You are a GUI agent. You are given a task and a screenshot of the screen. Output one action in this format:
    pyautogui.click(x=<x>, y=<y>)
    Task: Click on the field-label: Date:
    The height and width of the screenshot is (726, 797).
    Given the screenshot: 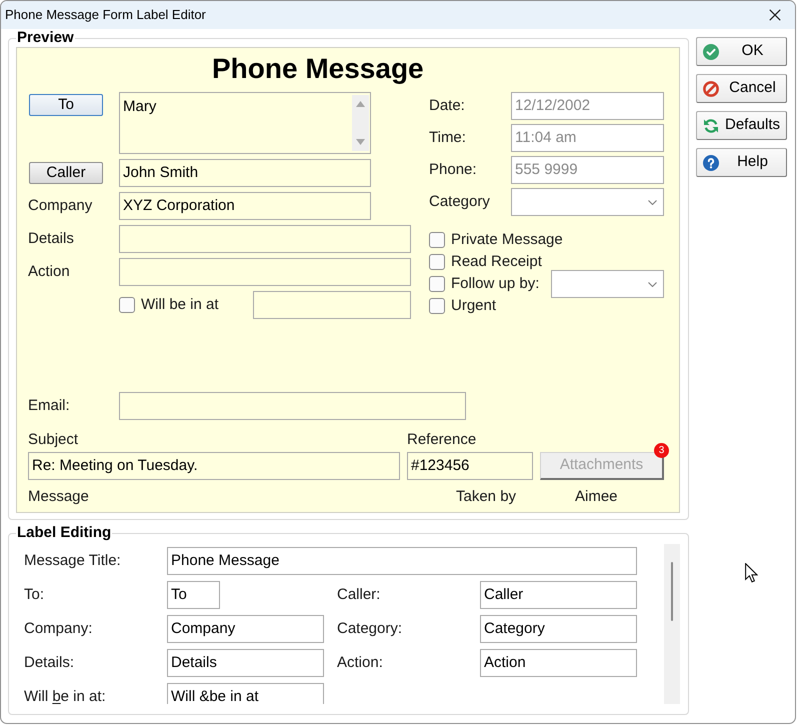 What is the action you would take?
    pyautogui.click(x=447, y=105)
    